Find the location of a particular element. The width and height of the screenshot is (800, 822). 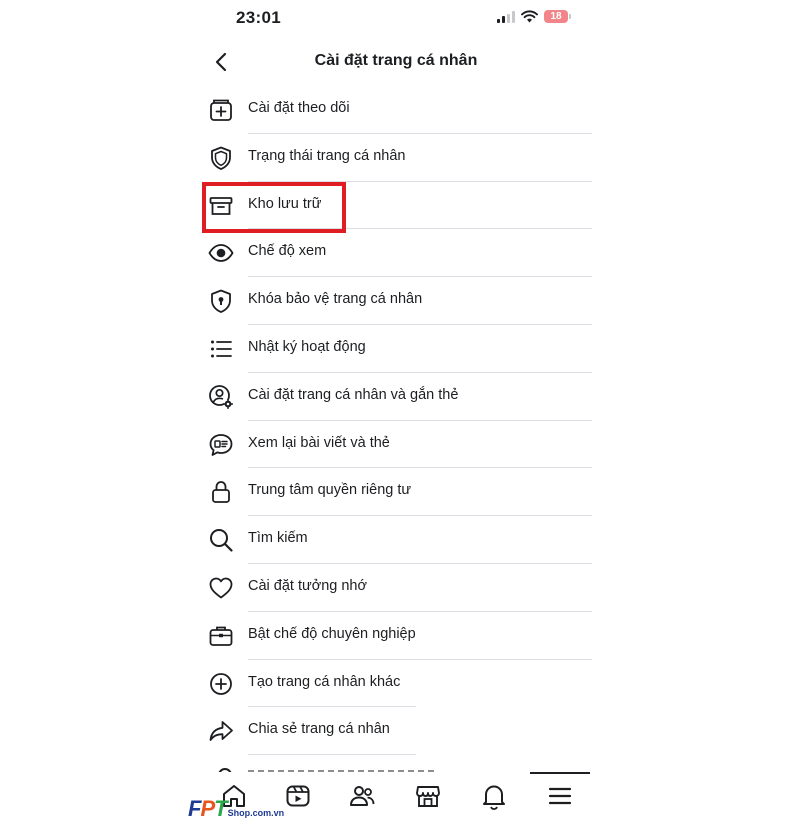

follow-settings-icon is located at coordinates (221, 110).